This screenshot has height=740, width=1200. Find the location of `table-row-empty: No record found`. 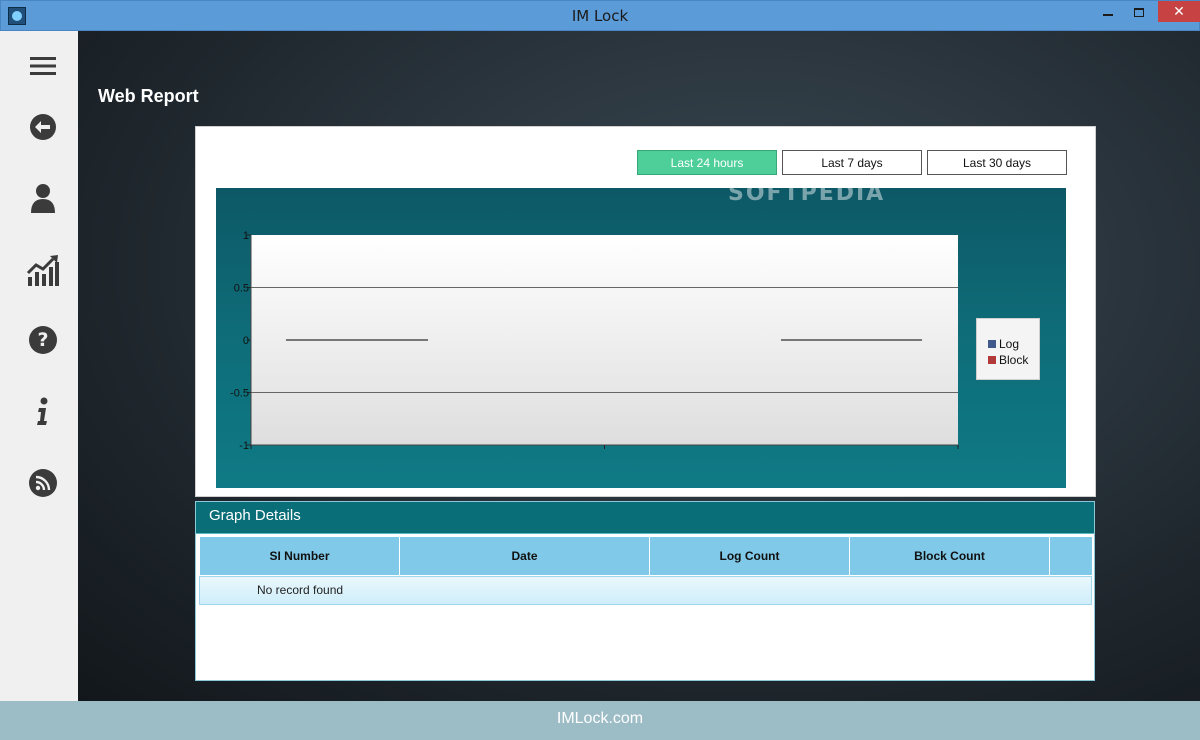

table-row-empty: No record found is located at coordinates (645, 590).